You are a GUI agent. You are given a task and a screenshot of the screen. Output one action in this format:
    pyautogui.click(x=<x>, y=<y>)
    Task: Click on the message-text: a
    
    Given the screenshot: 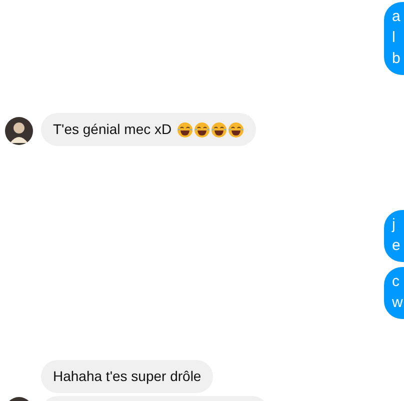 What is the action you would take?
    pyautogui.click(x=397, y=17)
    